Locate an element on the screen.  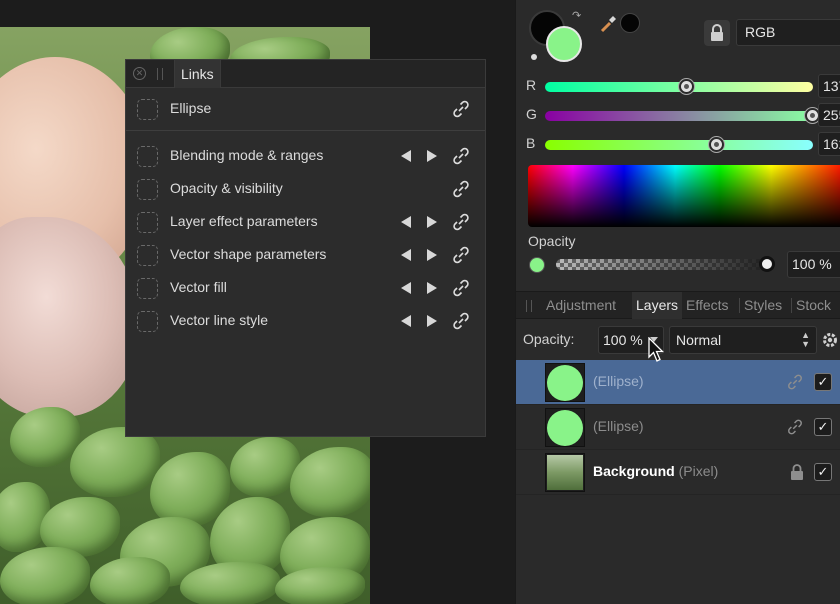
swap-colors-icon: ↷ is located at coordinates (576, 15).